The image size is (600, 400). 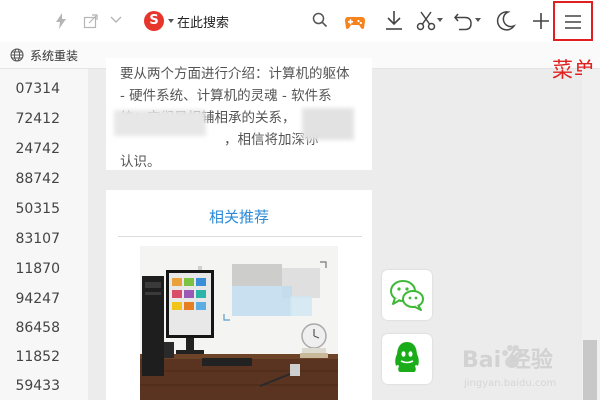 What do you see at coordinates (37, 239) in the screenshot?
I see `list-item: 83107` at bounding box center [37, 239].